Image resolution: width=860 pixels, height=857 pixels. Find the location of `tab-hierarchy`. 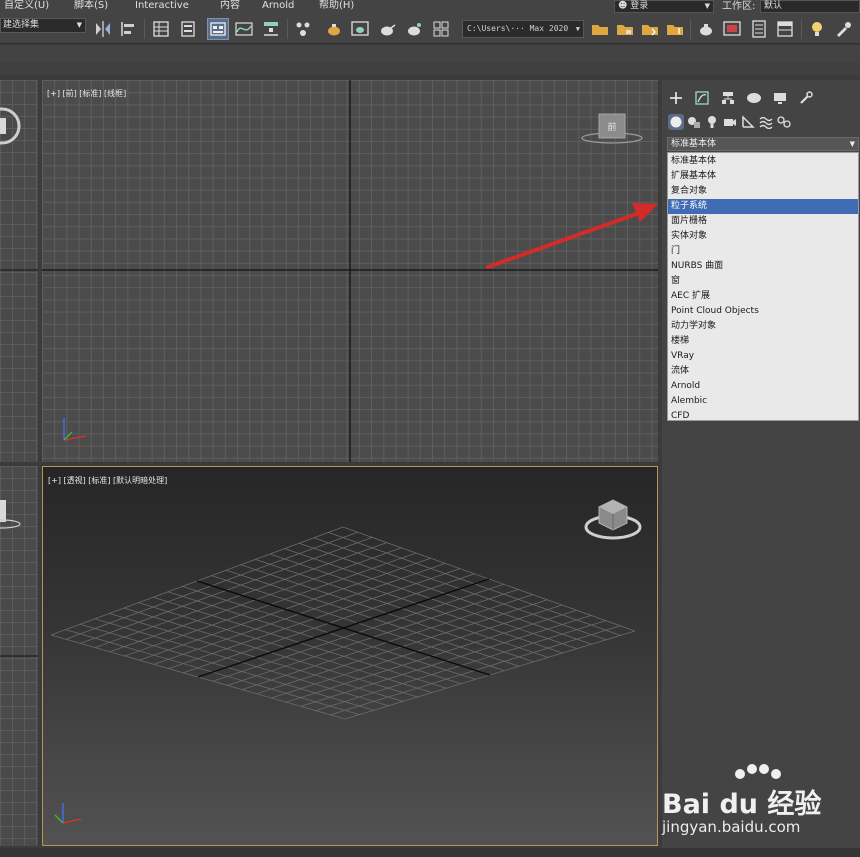

tab-hierarchy is located at coordinates (728, 98).